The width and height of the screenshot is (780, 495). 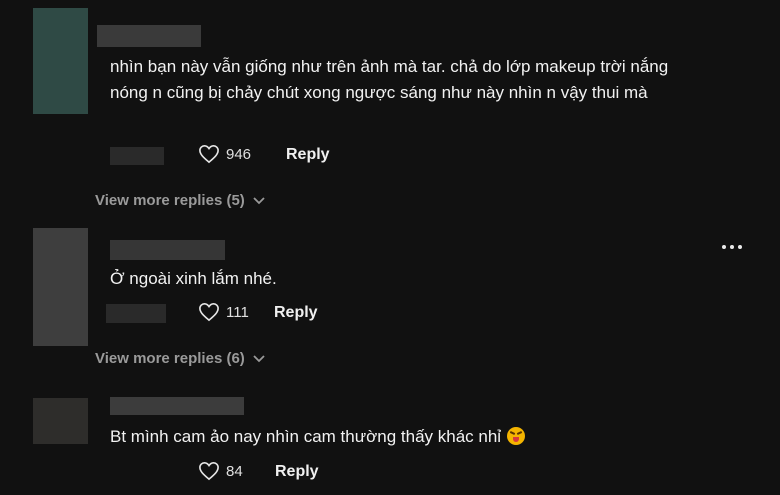 I want to click on like-button: 946, so click(x=224, y=154).